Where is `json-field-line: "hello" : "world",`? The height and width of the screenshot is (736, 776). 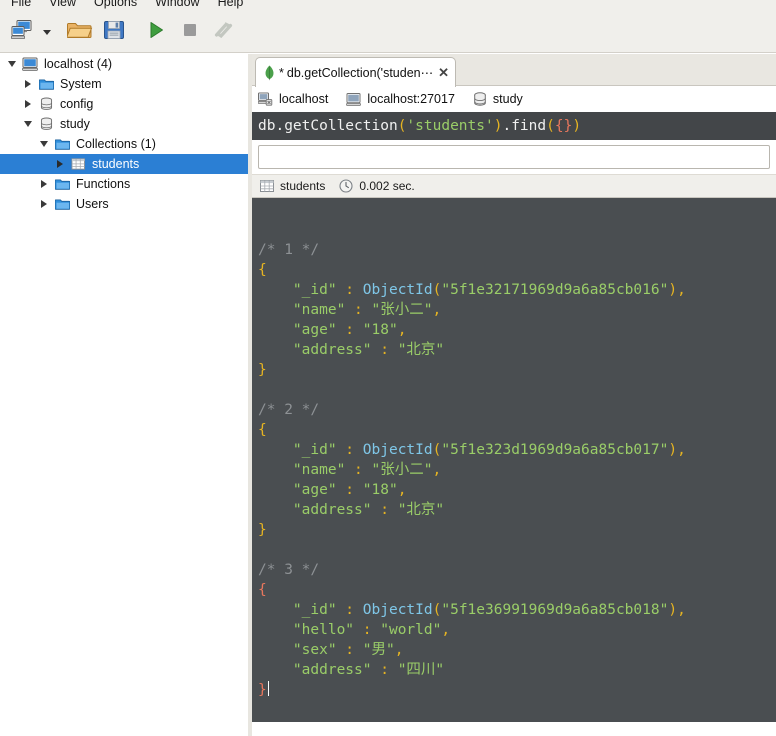 json-field-line: "hello" : "world", is located at coordinates (517, 630).